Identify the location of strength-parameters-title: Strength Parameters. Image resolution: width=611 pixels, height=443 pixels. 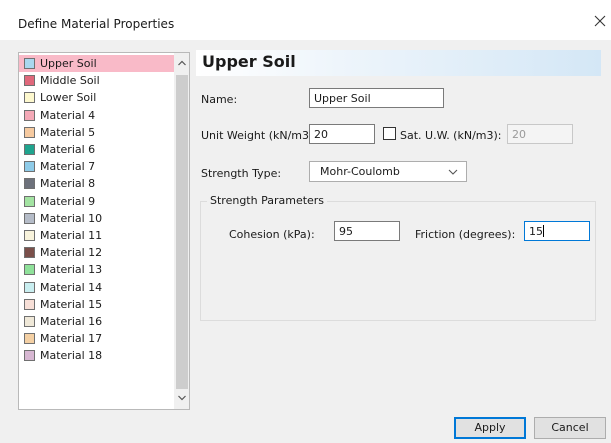
(267, 200).